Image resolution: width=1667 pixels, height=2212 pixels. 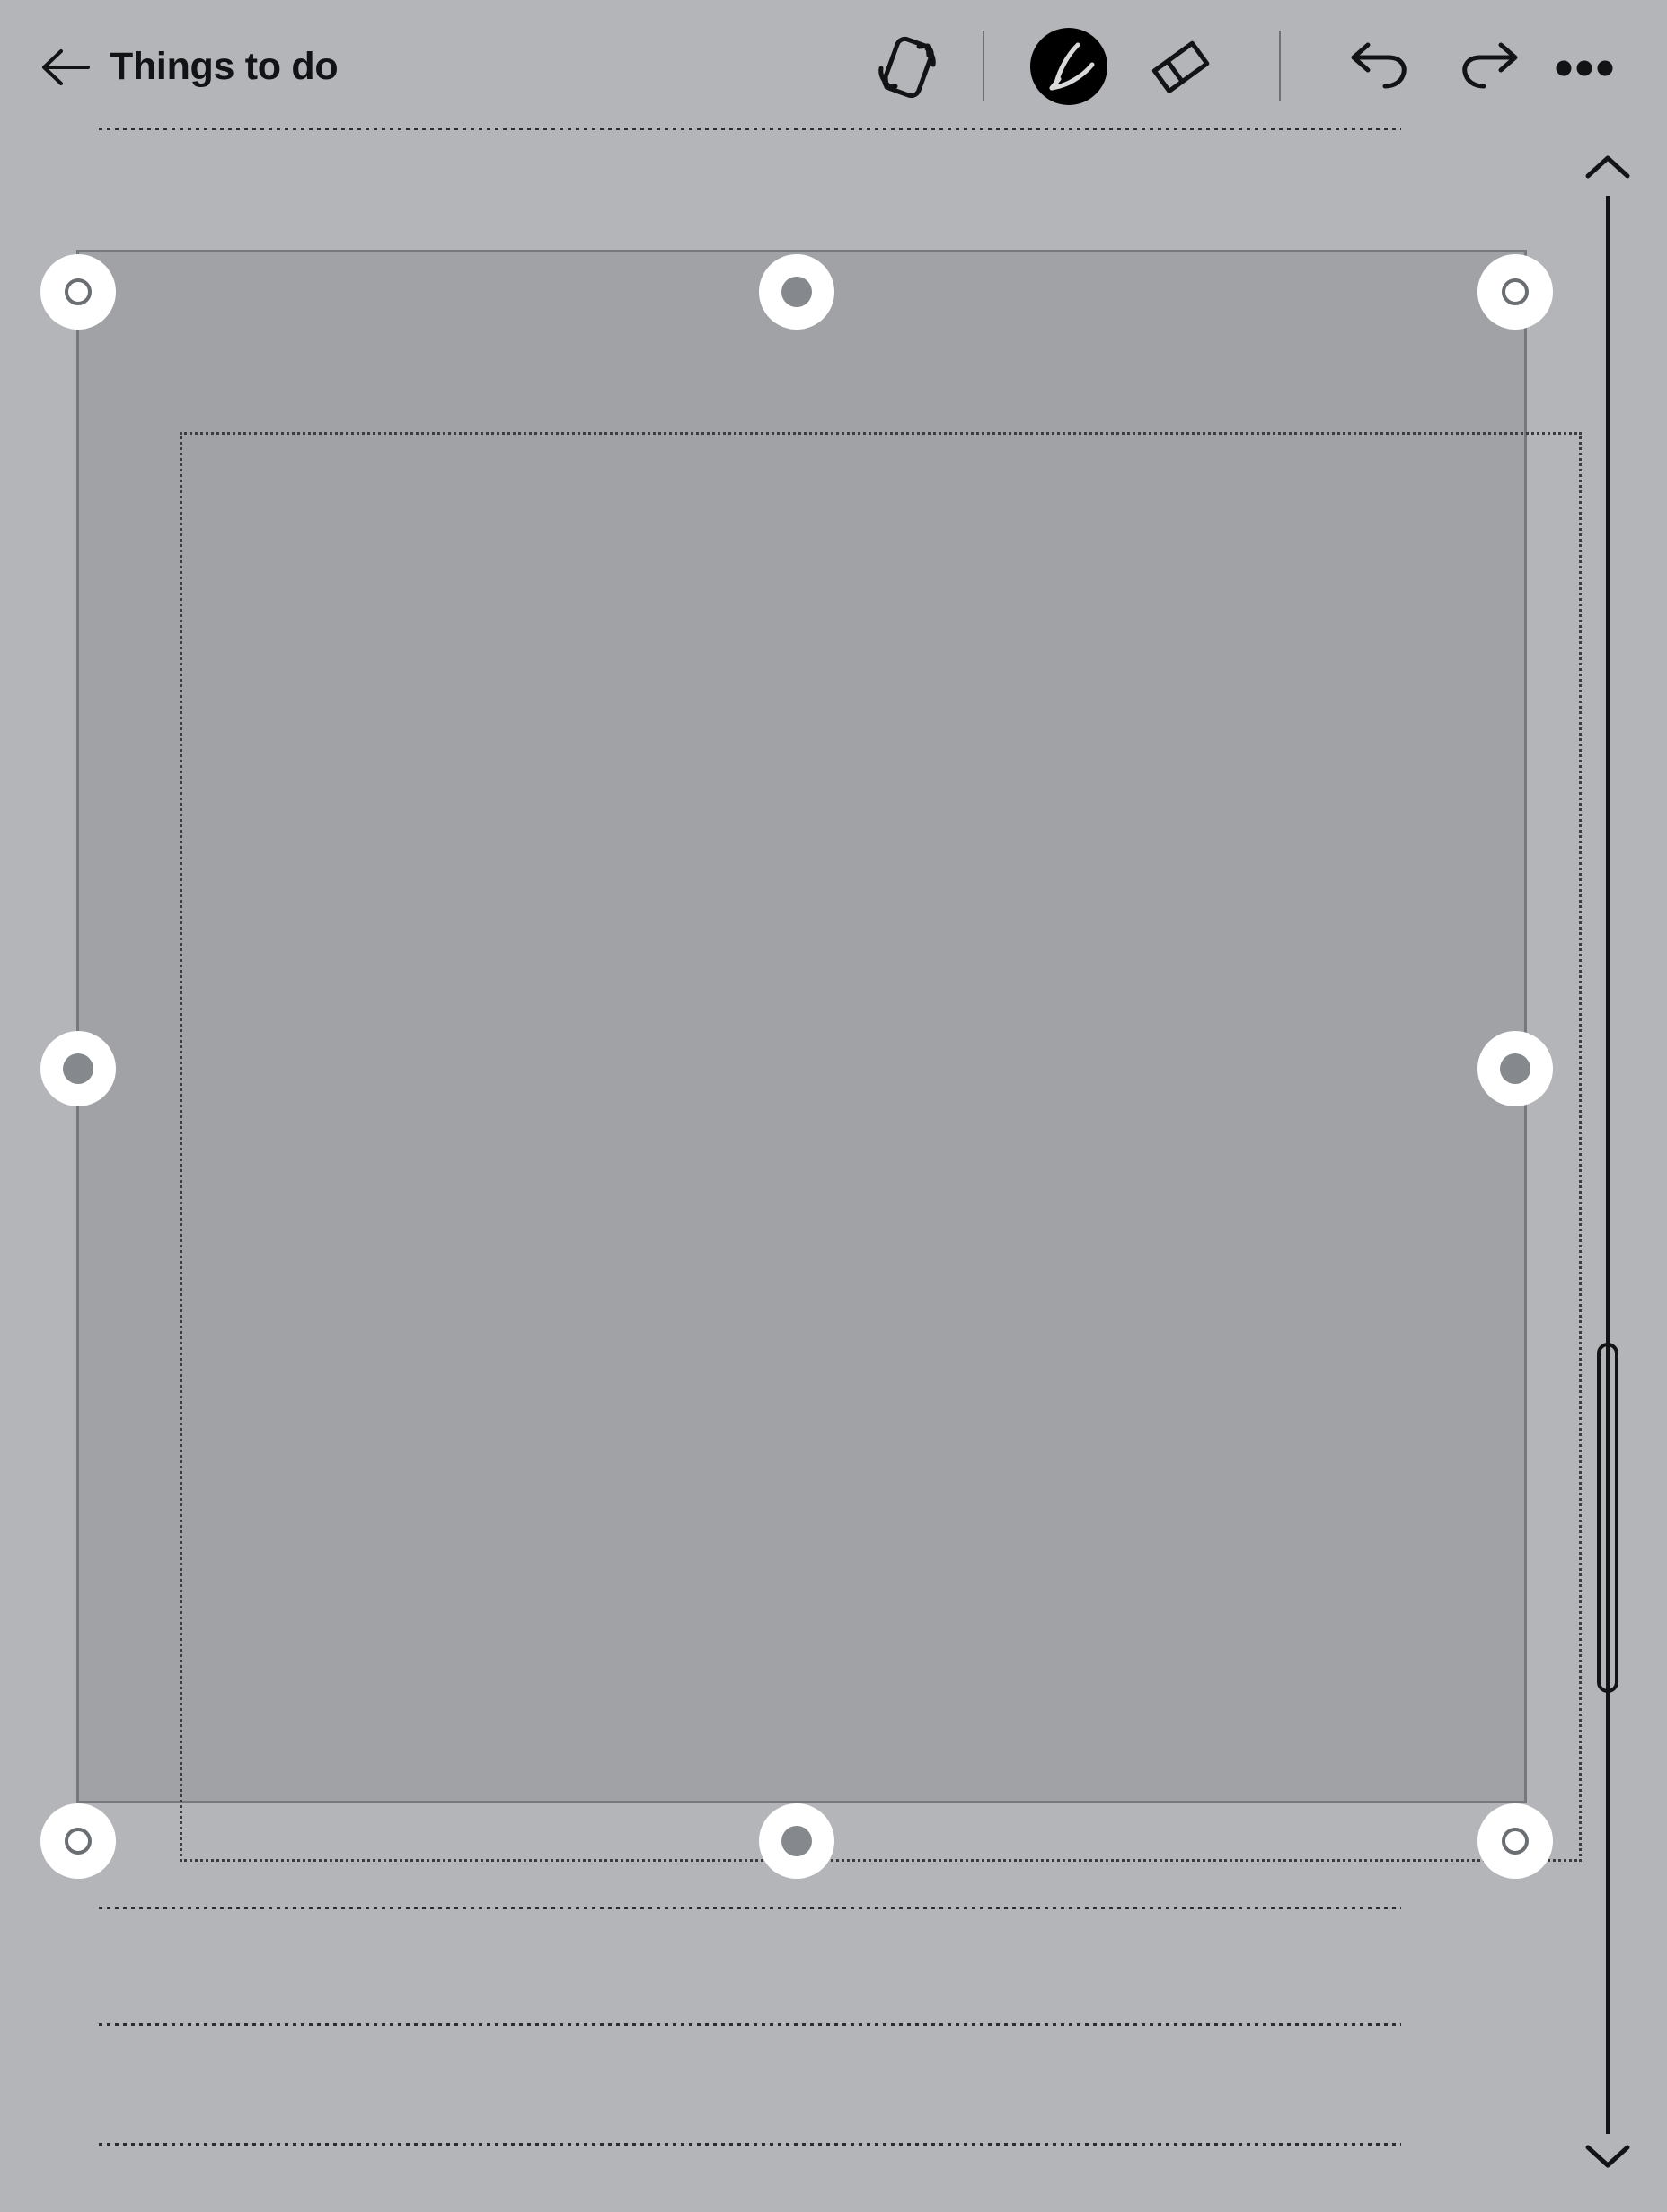 I want to click on pen-button, so click(x=1069, y=66).